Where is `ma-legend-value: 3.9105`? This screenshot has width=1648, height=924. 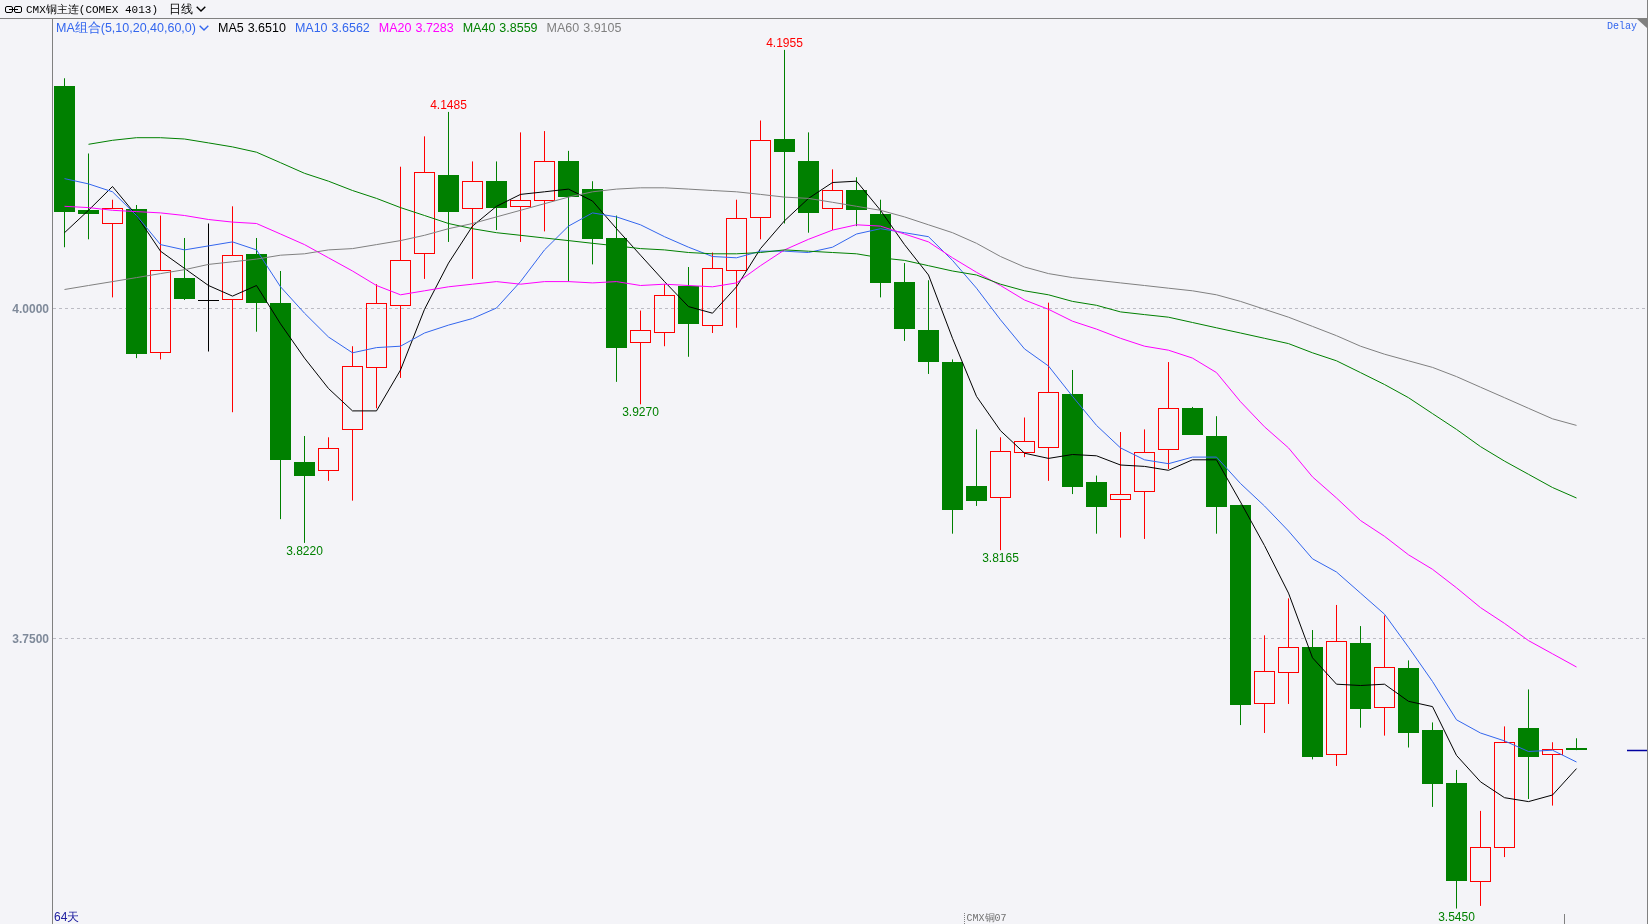
ma-legend-value: 3.9105 is located at coordinates (602, 28).